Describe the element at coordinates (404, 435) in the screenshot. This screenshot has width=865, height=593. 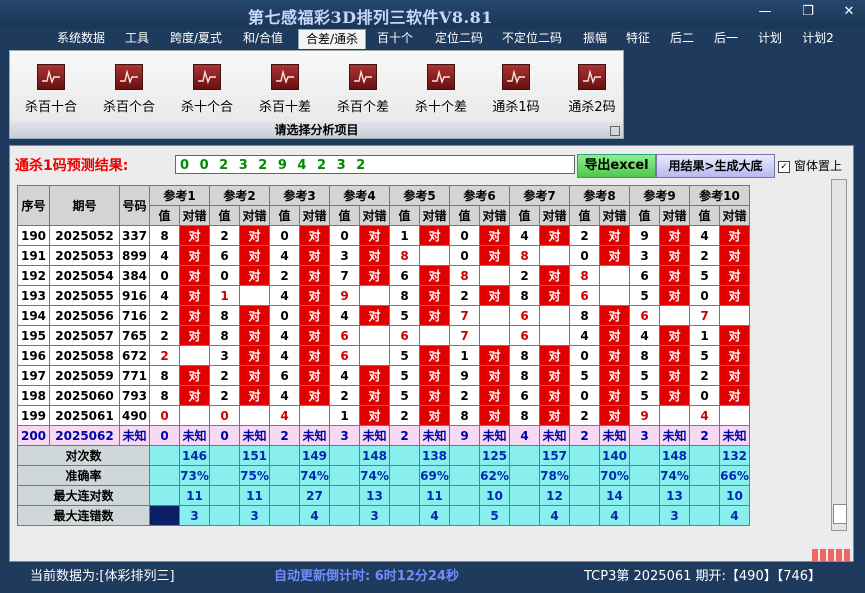
I see `predict-value: 2` at that location.